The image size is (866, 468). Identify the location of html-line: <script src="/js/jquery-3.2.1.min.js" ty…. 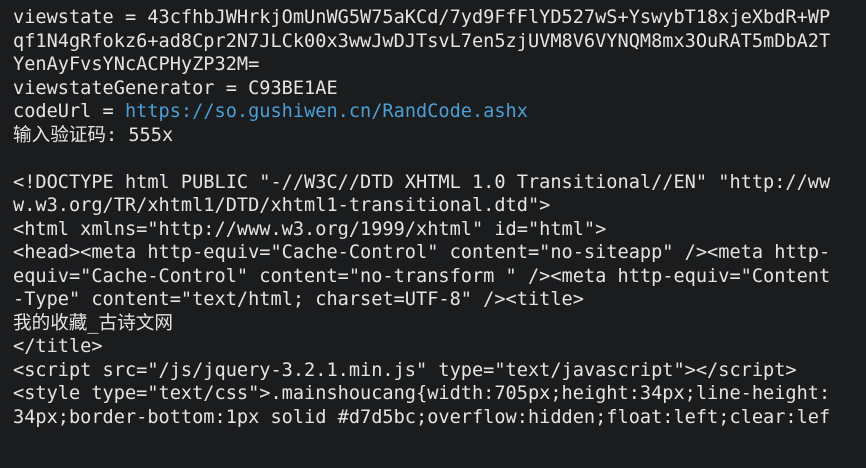
(405, 370).